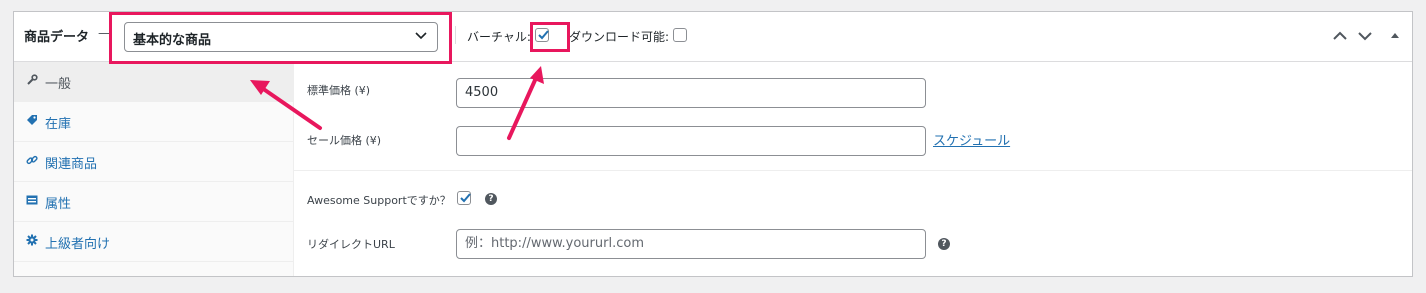  What do you see at coordinates (153, 122) in the screenshot?
I see `tab-inventory: 在庫` at bounding box center [153, 122].